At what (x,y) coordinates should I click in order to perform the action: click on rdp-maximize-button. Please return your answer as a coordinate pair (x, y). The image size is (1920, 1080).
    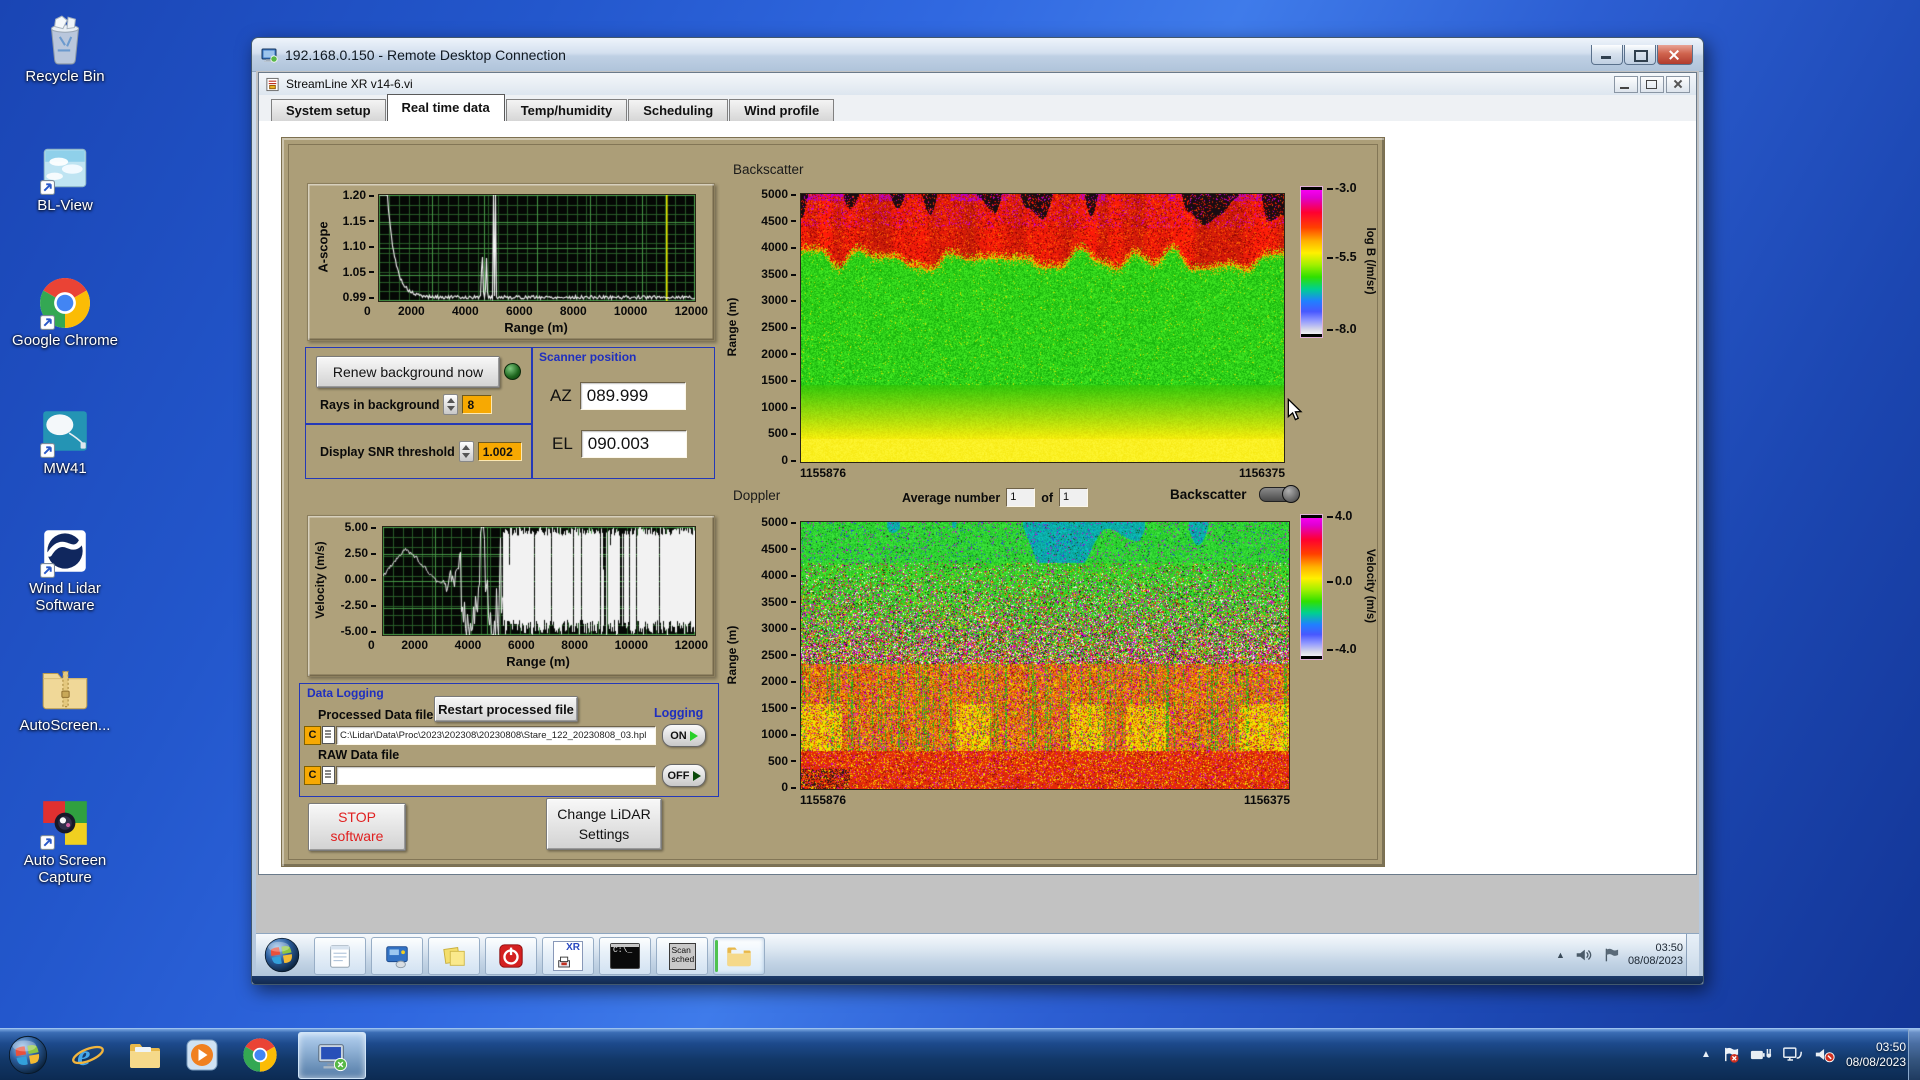
    Looking at the image, I should click on (1640, 54).